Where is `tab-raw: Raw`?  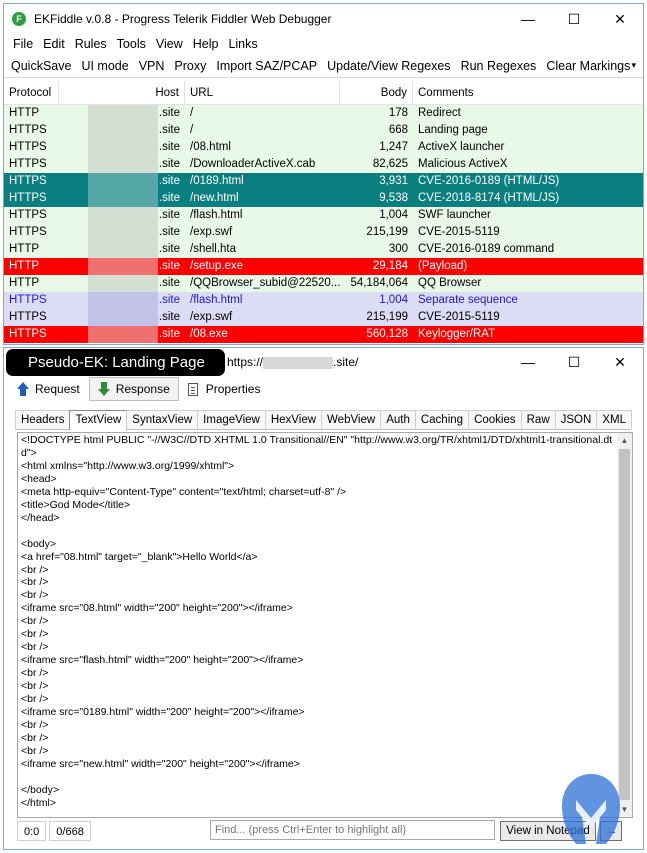
tab-raw: Raw is located at coordinates (538, 419).